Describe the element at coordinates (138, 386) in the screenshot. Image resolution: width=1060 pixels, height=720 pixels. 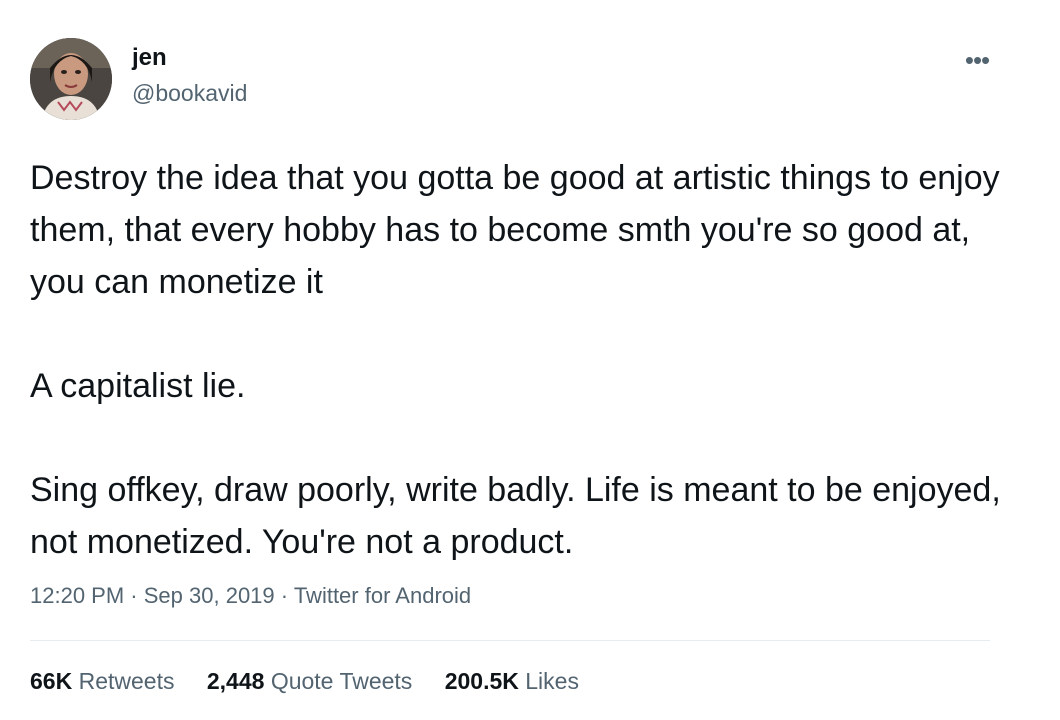
I see `tweet-paragraph: A capitalist lie.` at that location.